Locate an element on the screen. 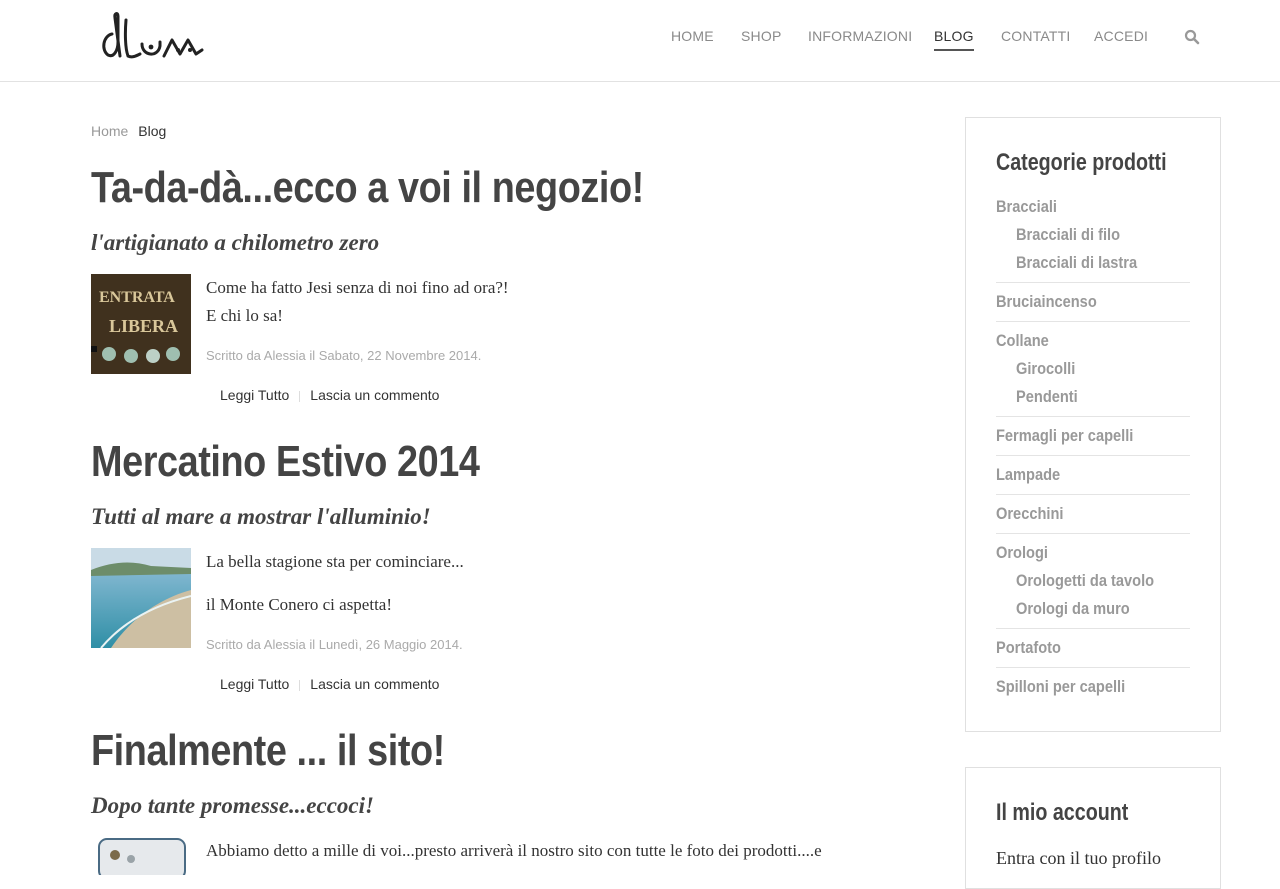 The width and height of the screenshot is (1280, 889). category-link: Bruciaincenso is located at coordinates (1046, 302).